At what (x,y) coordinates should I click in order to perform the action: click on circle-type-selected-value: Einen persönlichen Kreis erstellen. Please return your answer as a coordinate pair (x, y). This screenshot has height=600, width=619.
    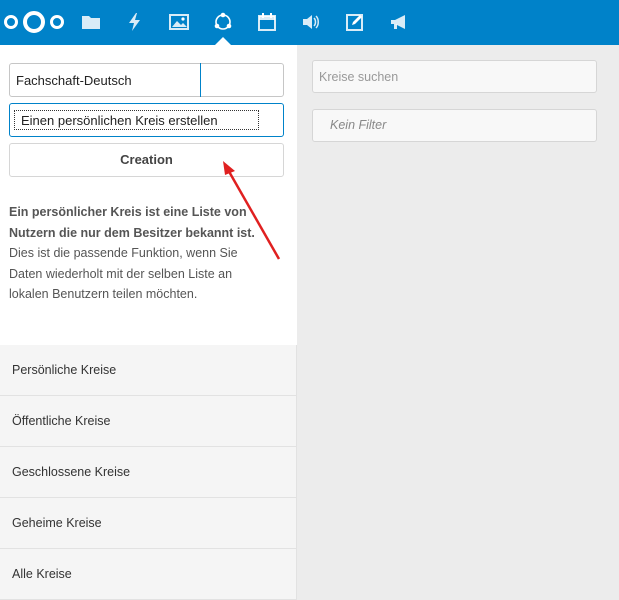
    Looking at the image, I should click on (136, 120).